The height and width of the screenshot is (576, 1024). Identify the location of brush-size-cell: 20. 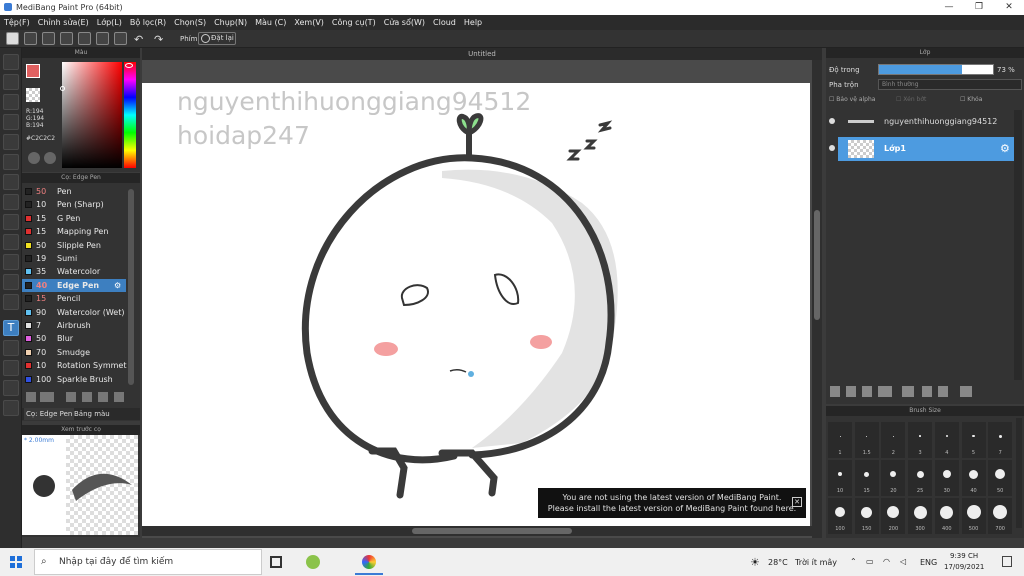
(893, 478).